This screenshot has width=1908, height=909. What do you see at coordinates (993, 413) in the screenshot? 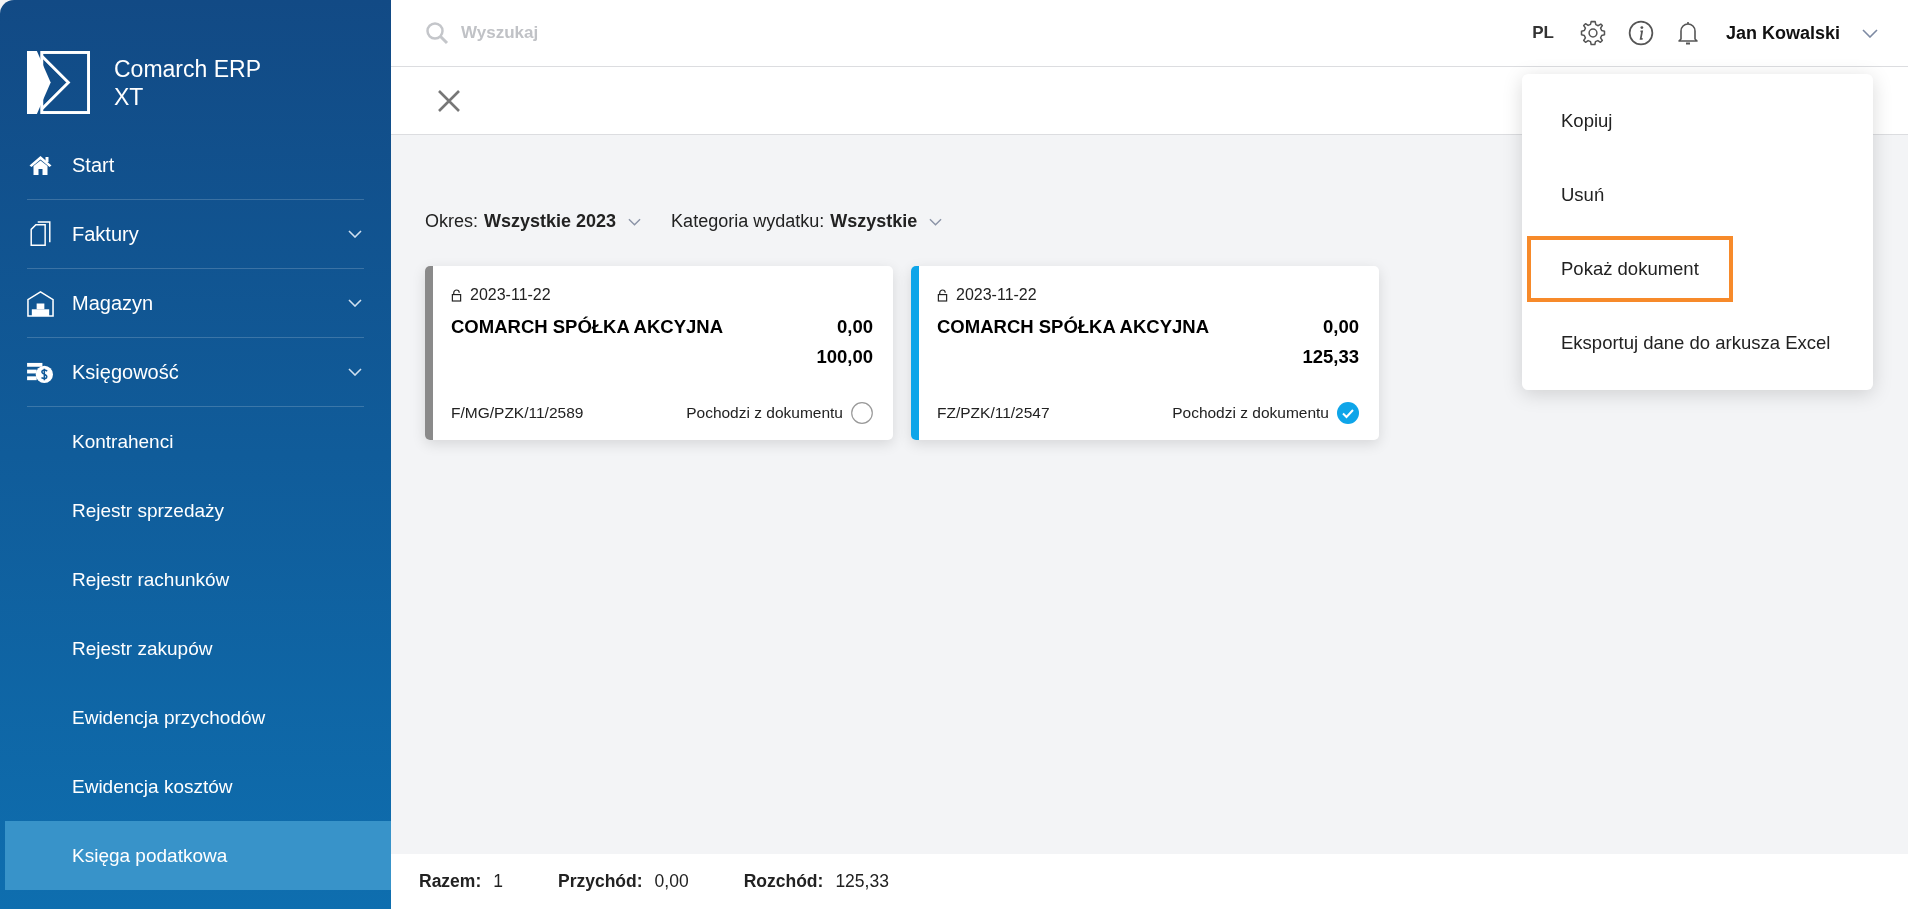
I see `document-number: FZ/PZK/11/2547` at bounding box center [993, 413].